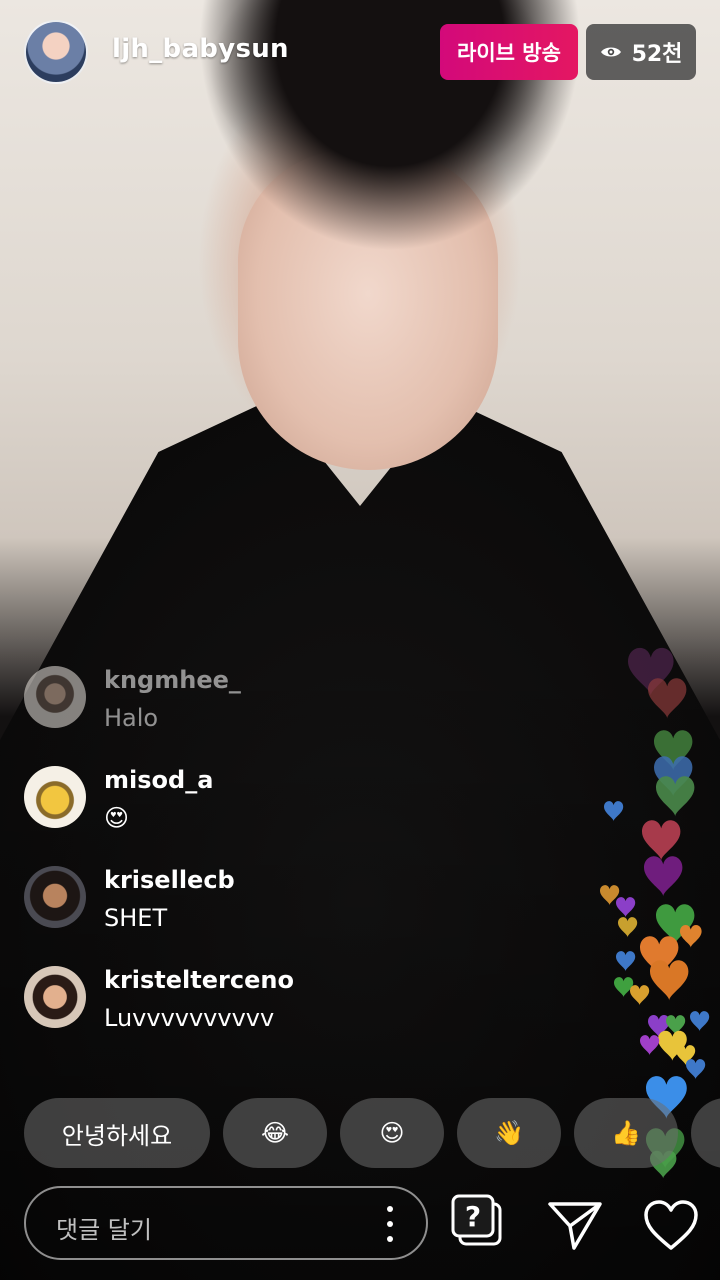  Describe the element at coordinates (234, 701) in the screenshot. I see `comment-item: kngmhee_ Halo` at that location.